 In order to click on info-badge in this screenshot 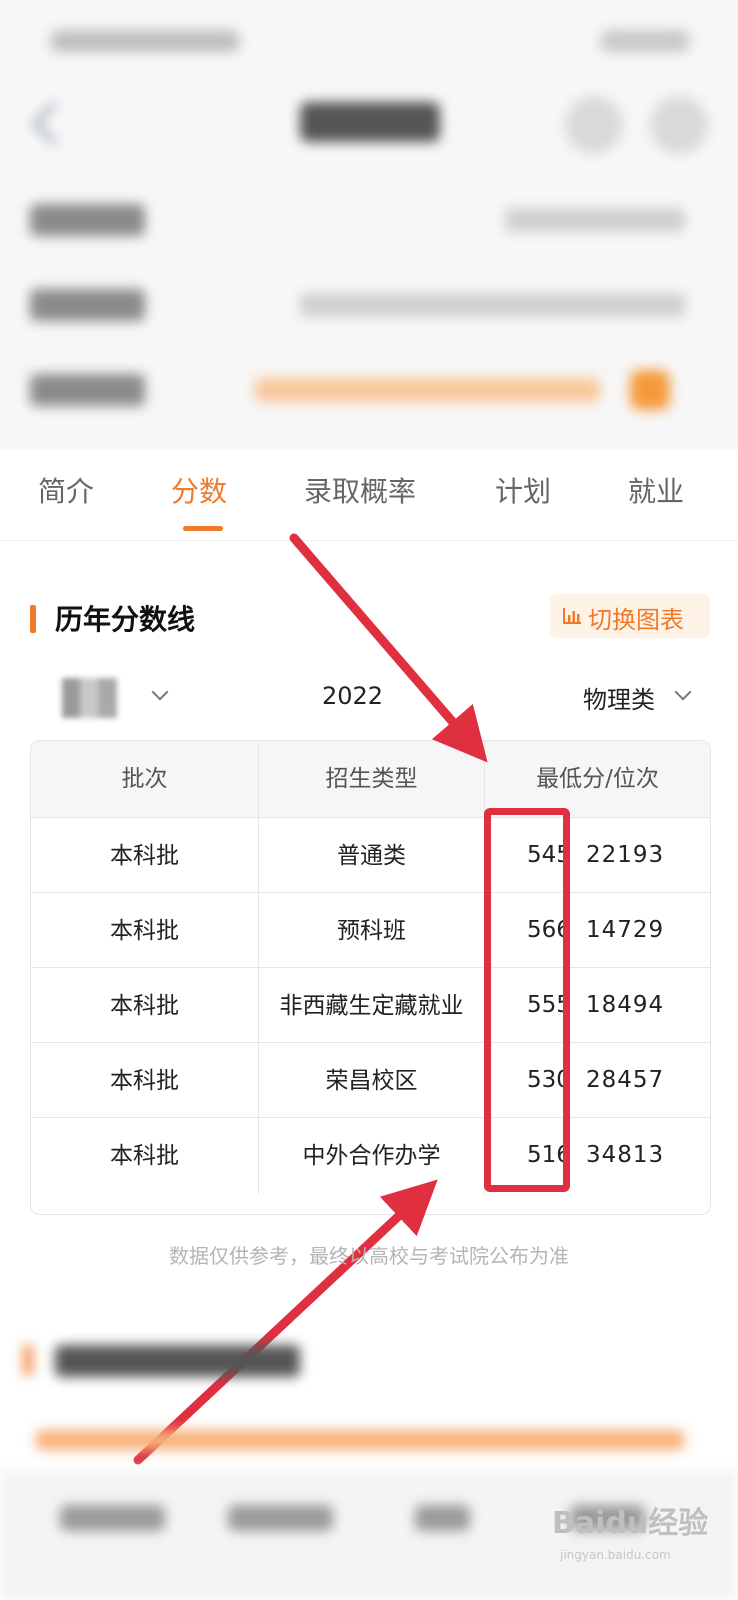, I will do `click(650, 390)`.